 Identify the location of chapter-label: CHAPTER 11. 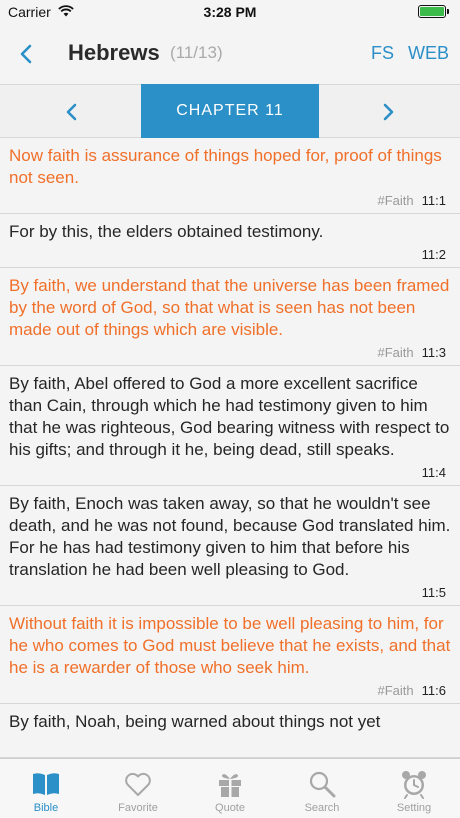
(230, 111).